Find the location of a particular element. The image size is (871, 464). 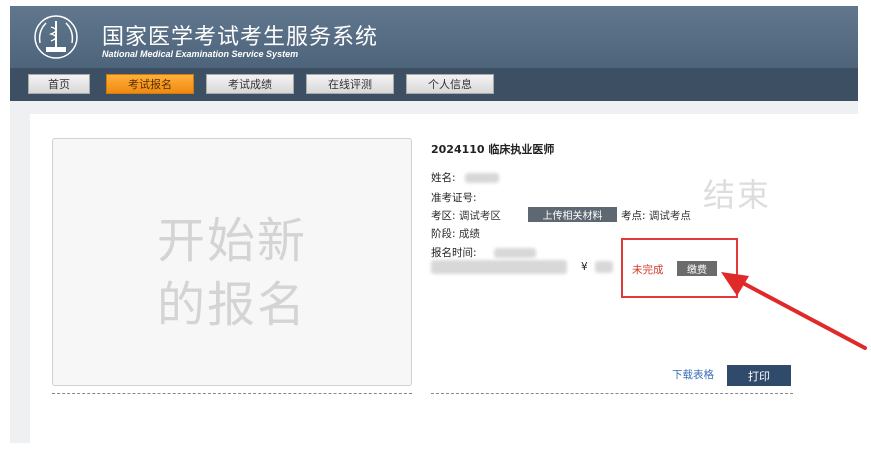

name-value-redacted is located at coordinates (481, 178).